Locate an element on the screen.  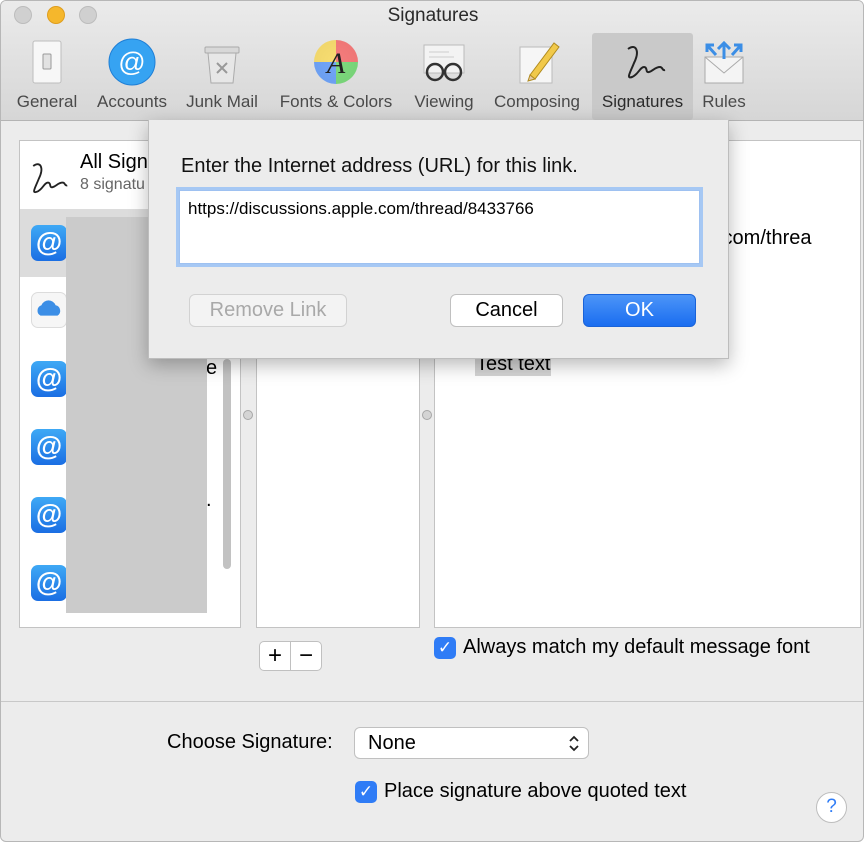
match-font-checkbox: ✓ is located at coordinates (445, 648).